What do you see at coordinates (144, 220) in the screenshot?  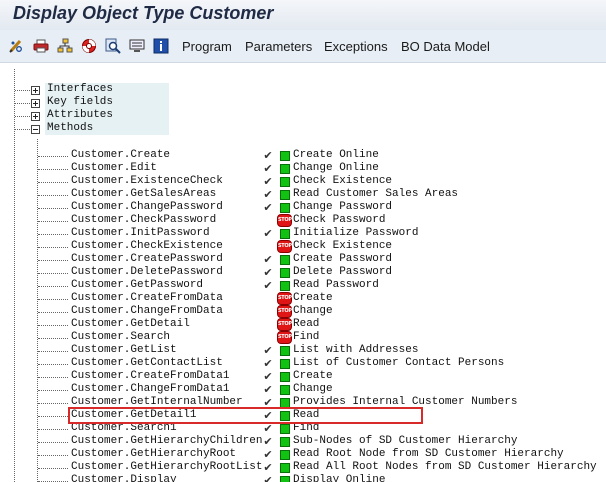 I see `method-name: Customer.CheckPassword` at bounding box center [144, 220].